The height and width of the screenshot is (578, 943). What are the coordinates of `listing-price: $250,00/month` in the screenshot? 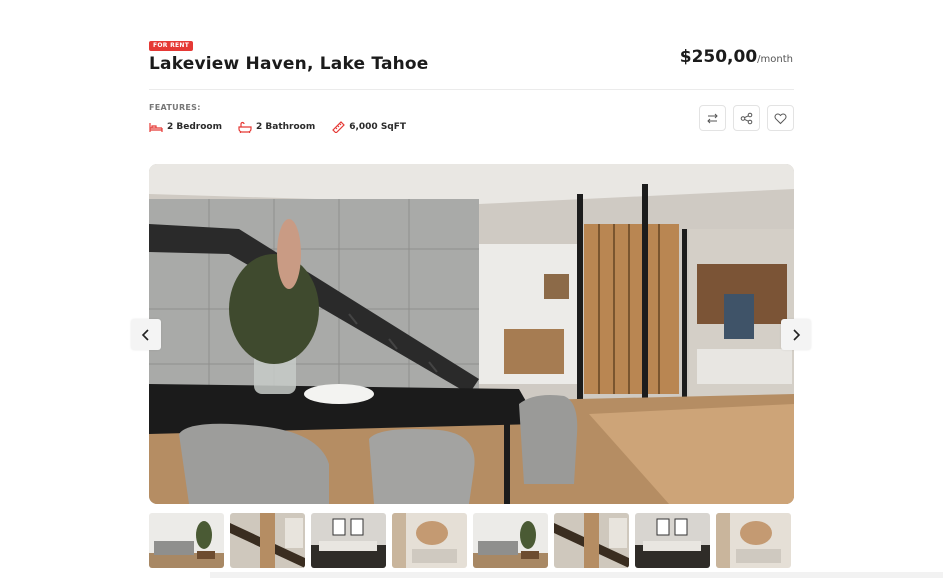 It's located at (736, 57).